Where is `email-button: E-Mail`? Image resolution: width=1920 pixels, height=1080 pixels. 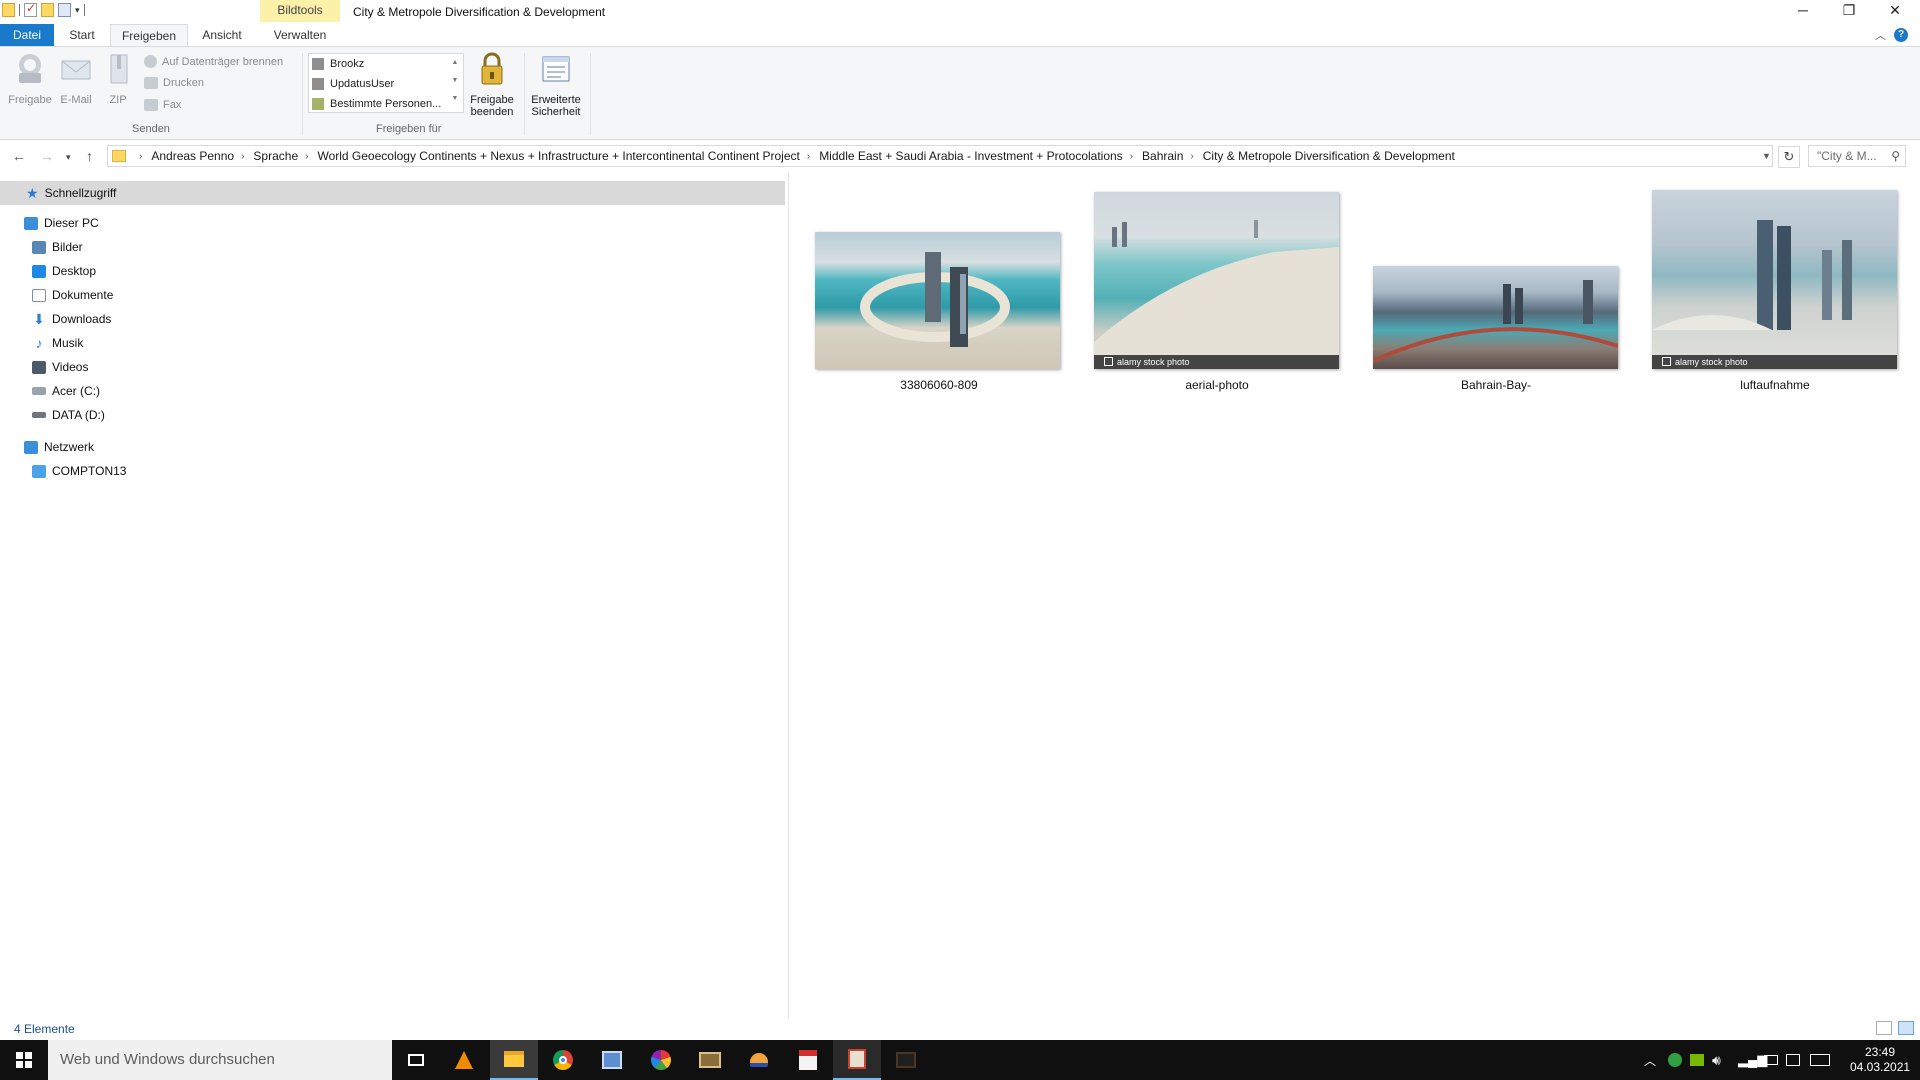
email-button: E-Mail is located at coordinates (76, 78).